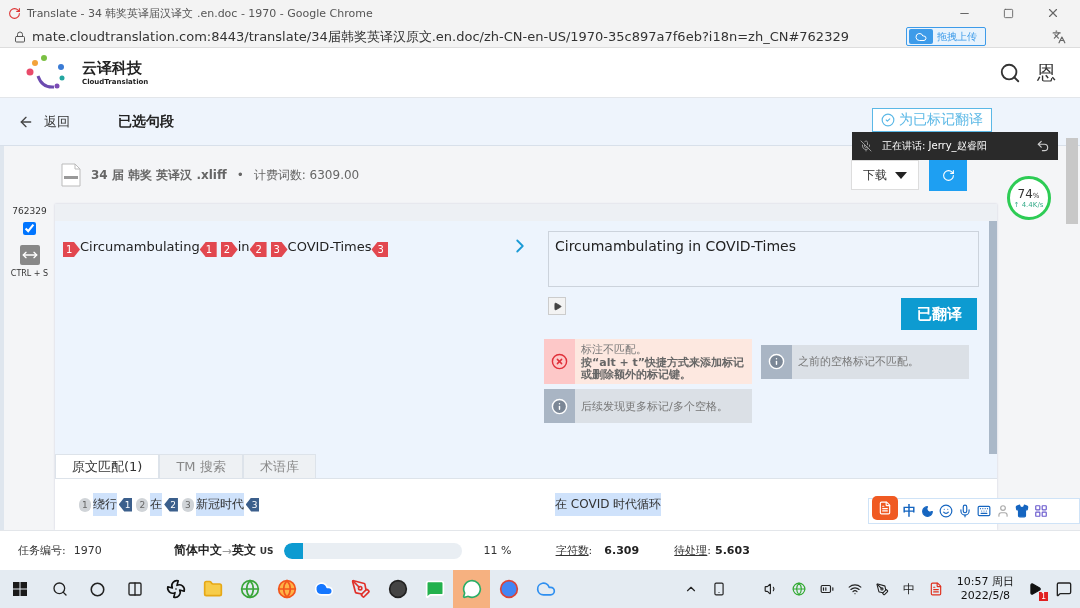  What do you see at coordinates (984, 511) in the screenshot?
I see `keyboard-icon` at bounding box center [984, 511].